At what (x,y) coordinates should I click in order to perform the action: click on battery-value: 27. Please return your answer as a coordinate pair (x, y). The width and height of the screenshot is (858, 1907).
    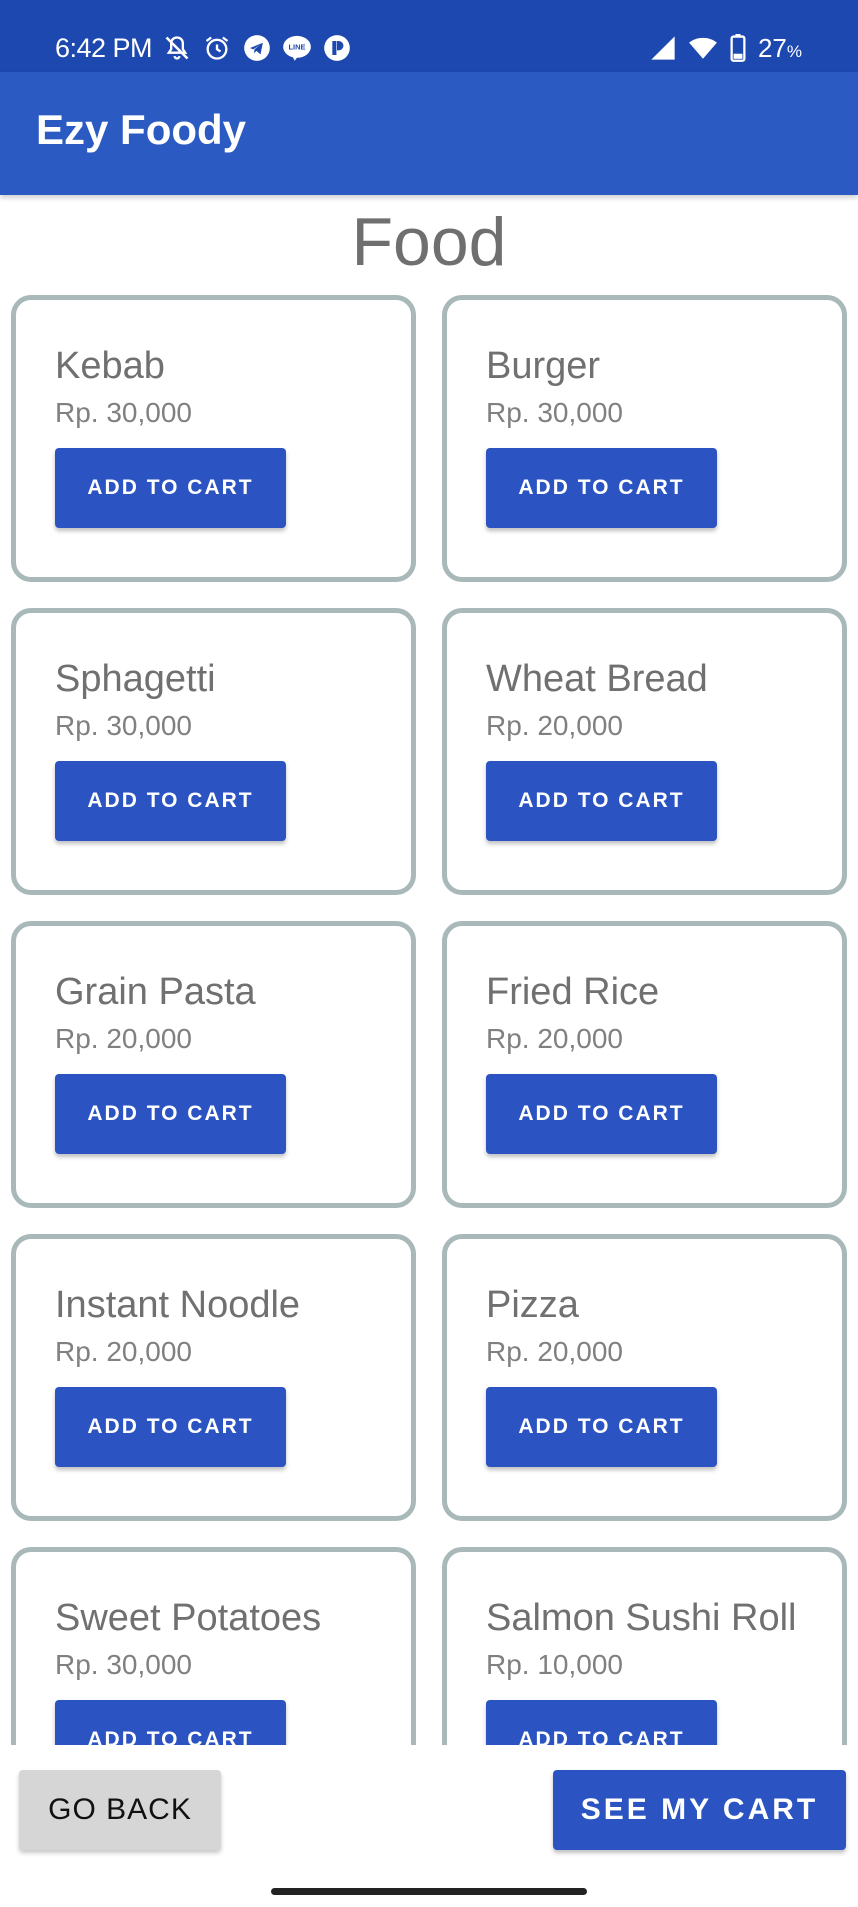
    Looking at the image, I should click on (772, 47).